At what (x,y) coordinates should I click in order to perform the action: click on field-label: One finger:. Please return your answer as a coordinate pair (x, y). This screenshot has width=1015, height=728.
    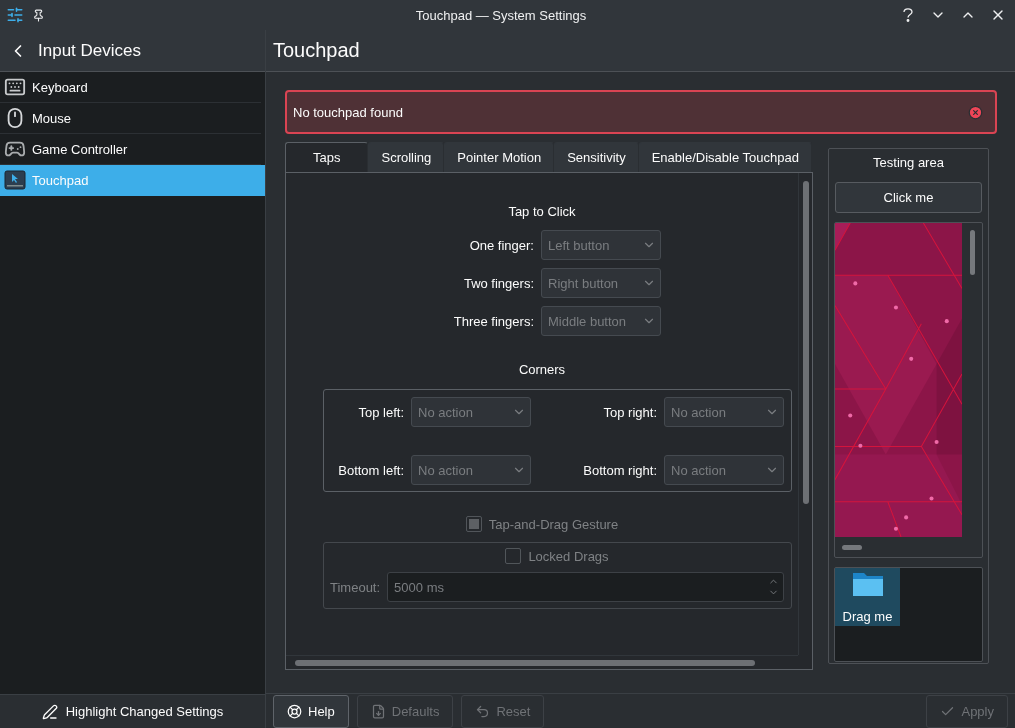
    Looking at the image, I should click on (501, 245).